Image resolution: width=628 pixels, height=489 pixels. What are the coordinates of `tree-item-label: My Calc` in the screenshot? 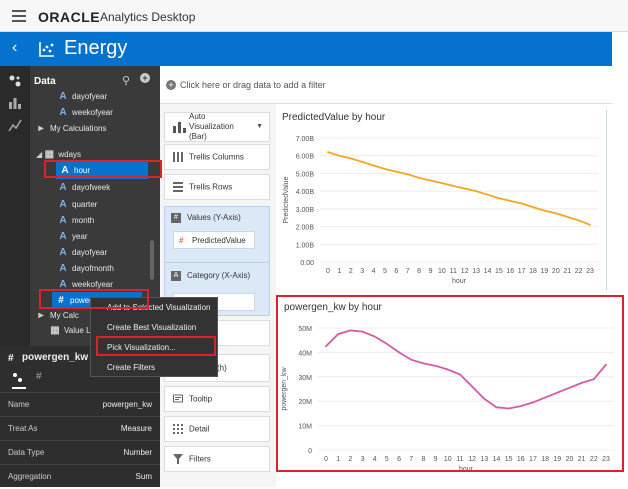 It's located at (64, 315).